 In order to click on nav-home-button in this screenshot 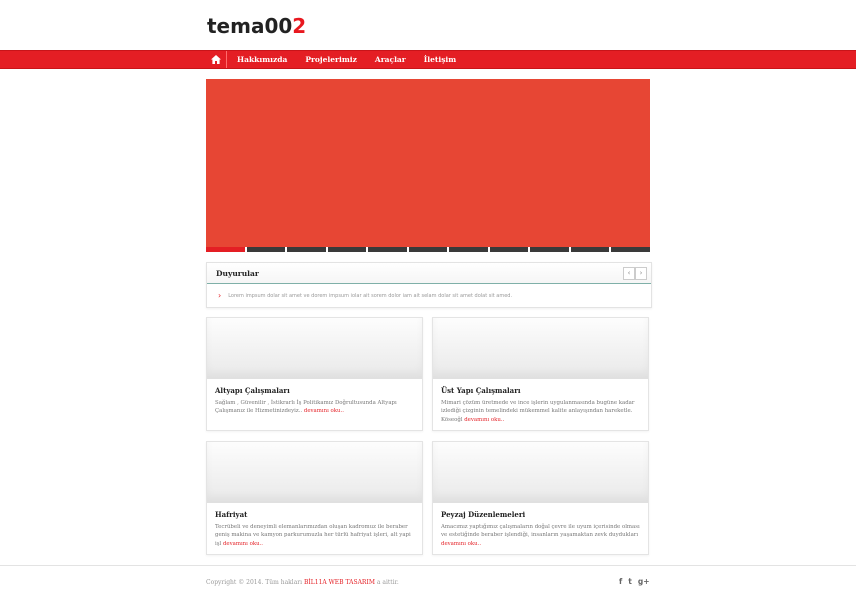, I will do `click(216, 59)`.